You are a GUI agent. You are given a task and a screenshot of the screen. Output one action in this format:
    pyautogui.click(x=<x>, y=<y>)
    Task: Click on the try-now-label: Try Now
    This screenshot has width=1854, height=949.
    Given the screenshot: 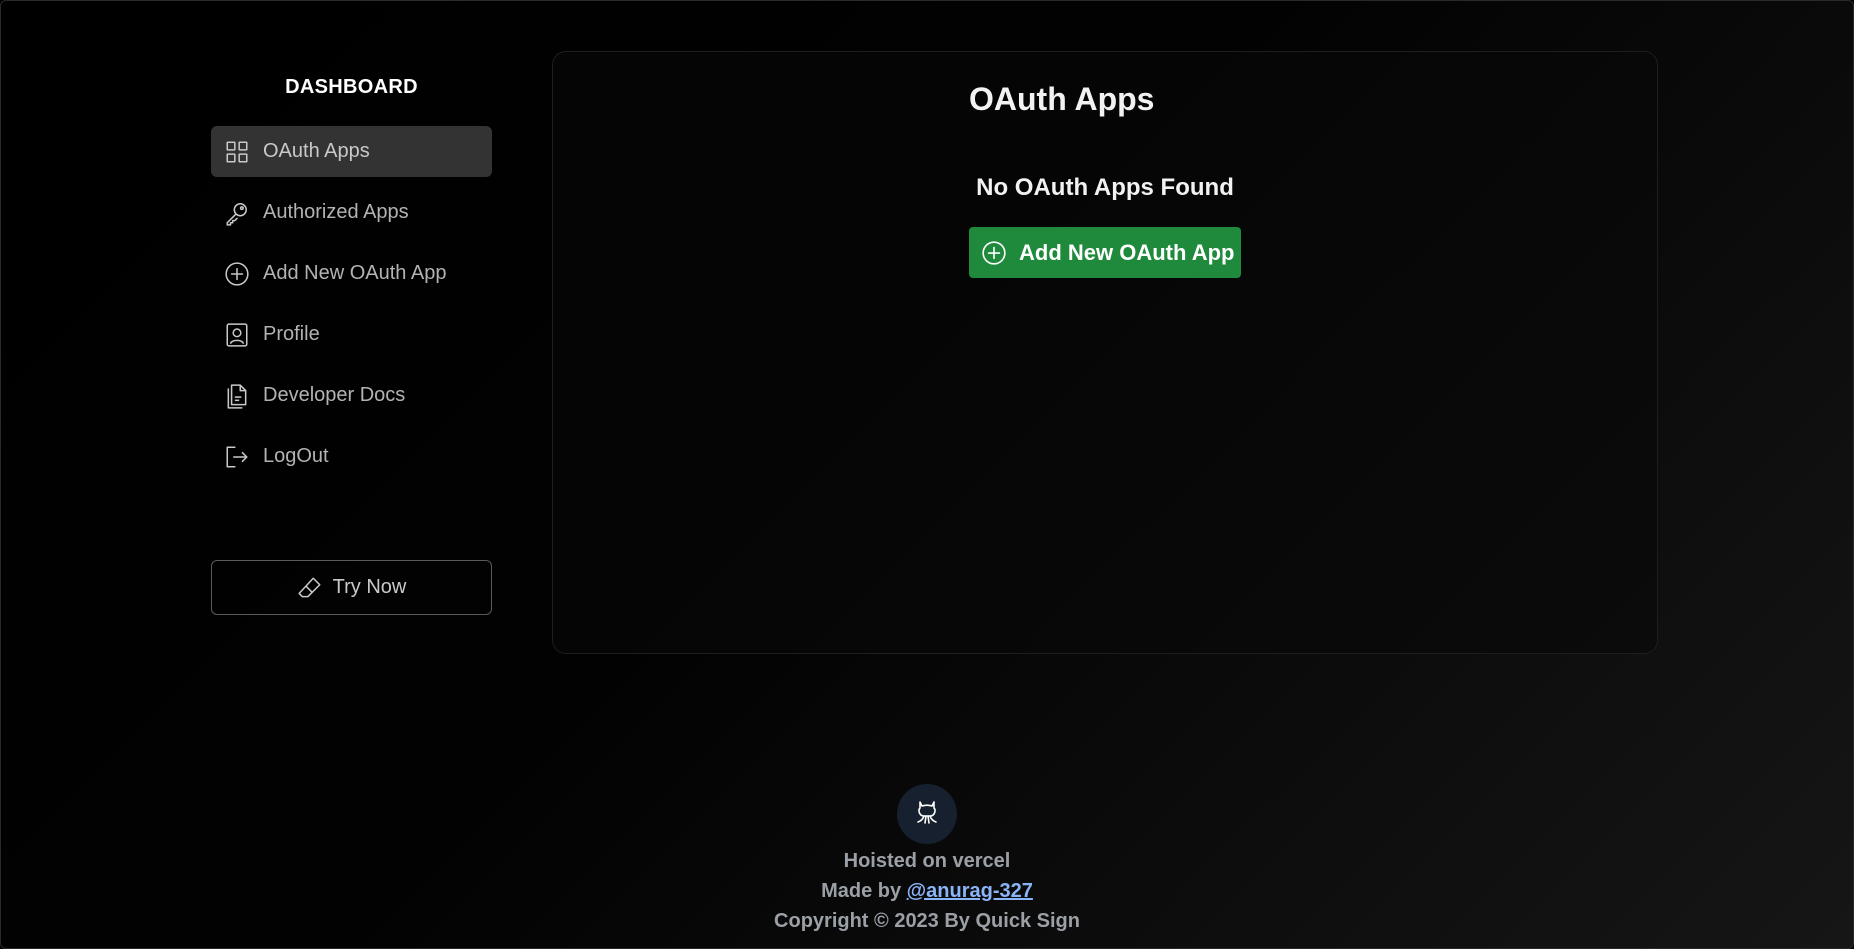 What is the action you would take?
    pyautogui.click(x=369, y=587)
    